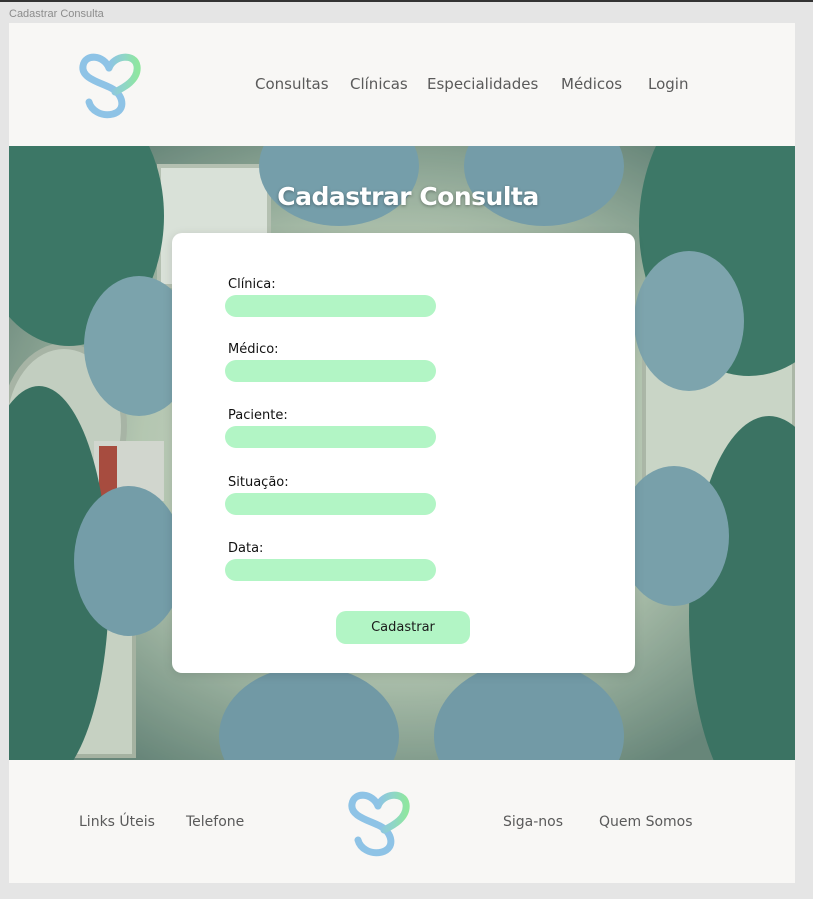  What do you see at coordinates (292, 84) in the screenshot?
I see `nav-consultas: Consultas` at bounding box center [292, 84].